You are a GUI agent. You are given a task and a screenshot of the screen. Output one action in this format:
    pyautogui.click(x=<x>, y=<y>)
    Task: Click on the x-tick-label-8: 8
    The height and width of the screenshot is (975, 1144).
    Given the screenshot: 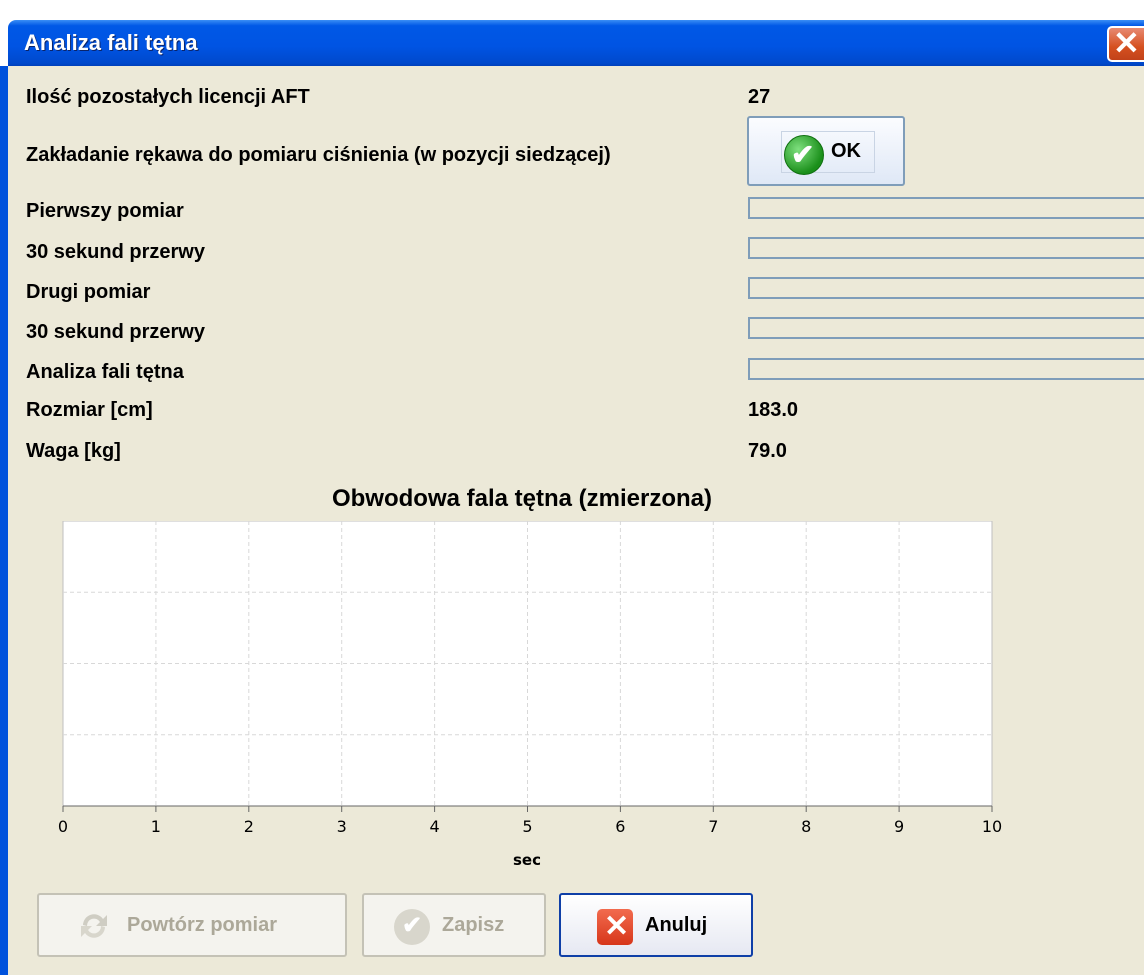 What is the action you would take?
    pyautogui.click(x=806, y=826)
    